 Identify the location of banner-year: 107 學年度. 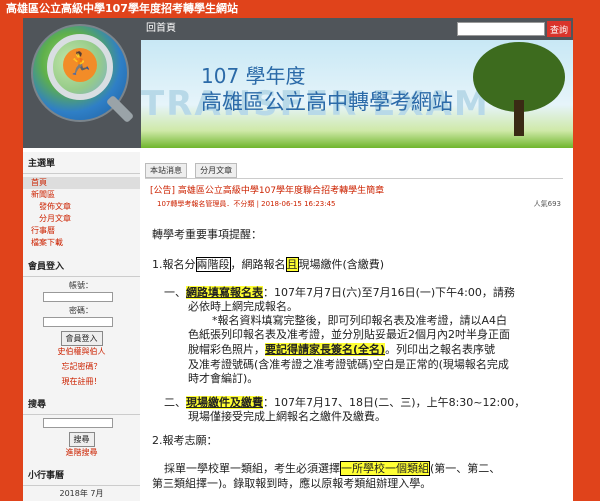
(253, 76).